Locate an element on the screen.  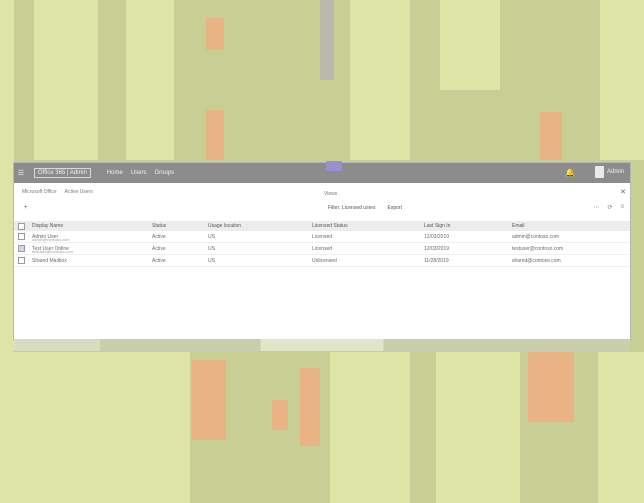
user-menu: Admin is located at coordinates (609, 172).